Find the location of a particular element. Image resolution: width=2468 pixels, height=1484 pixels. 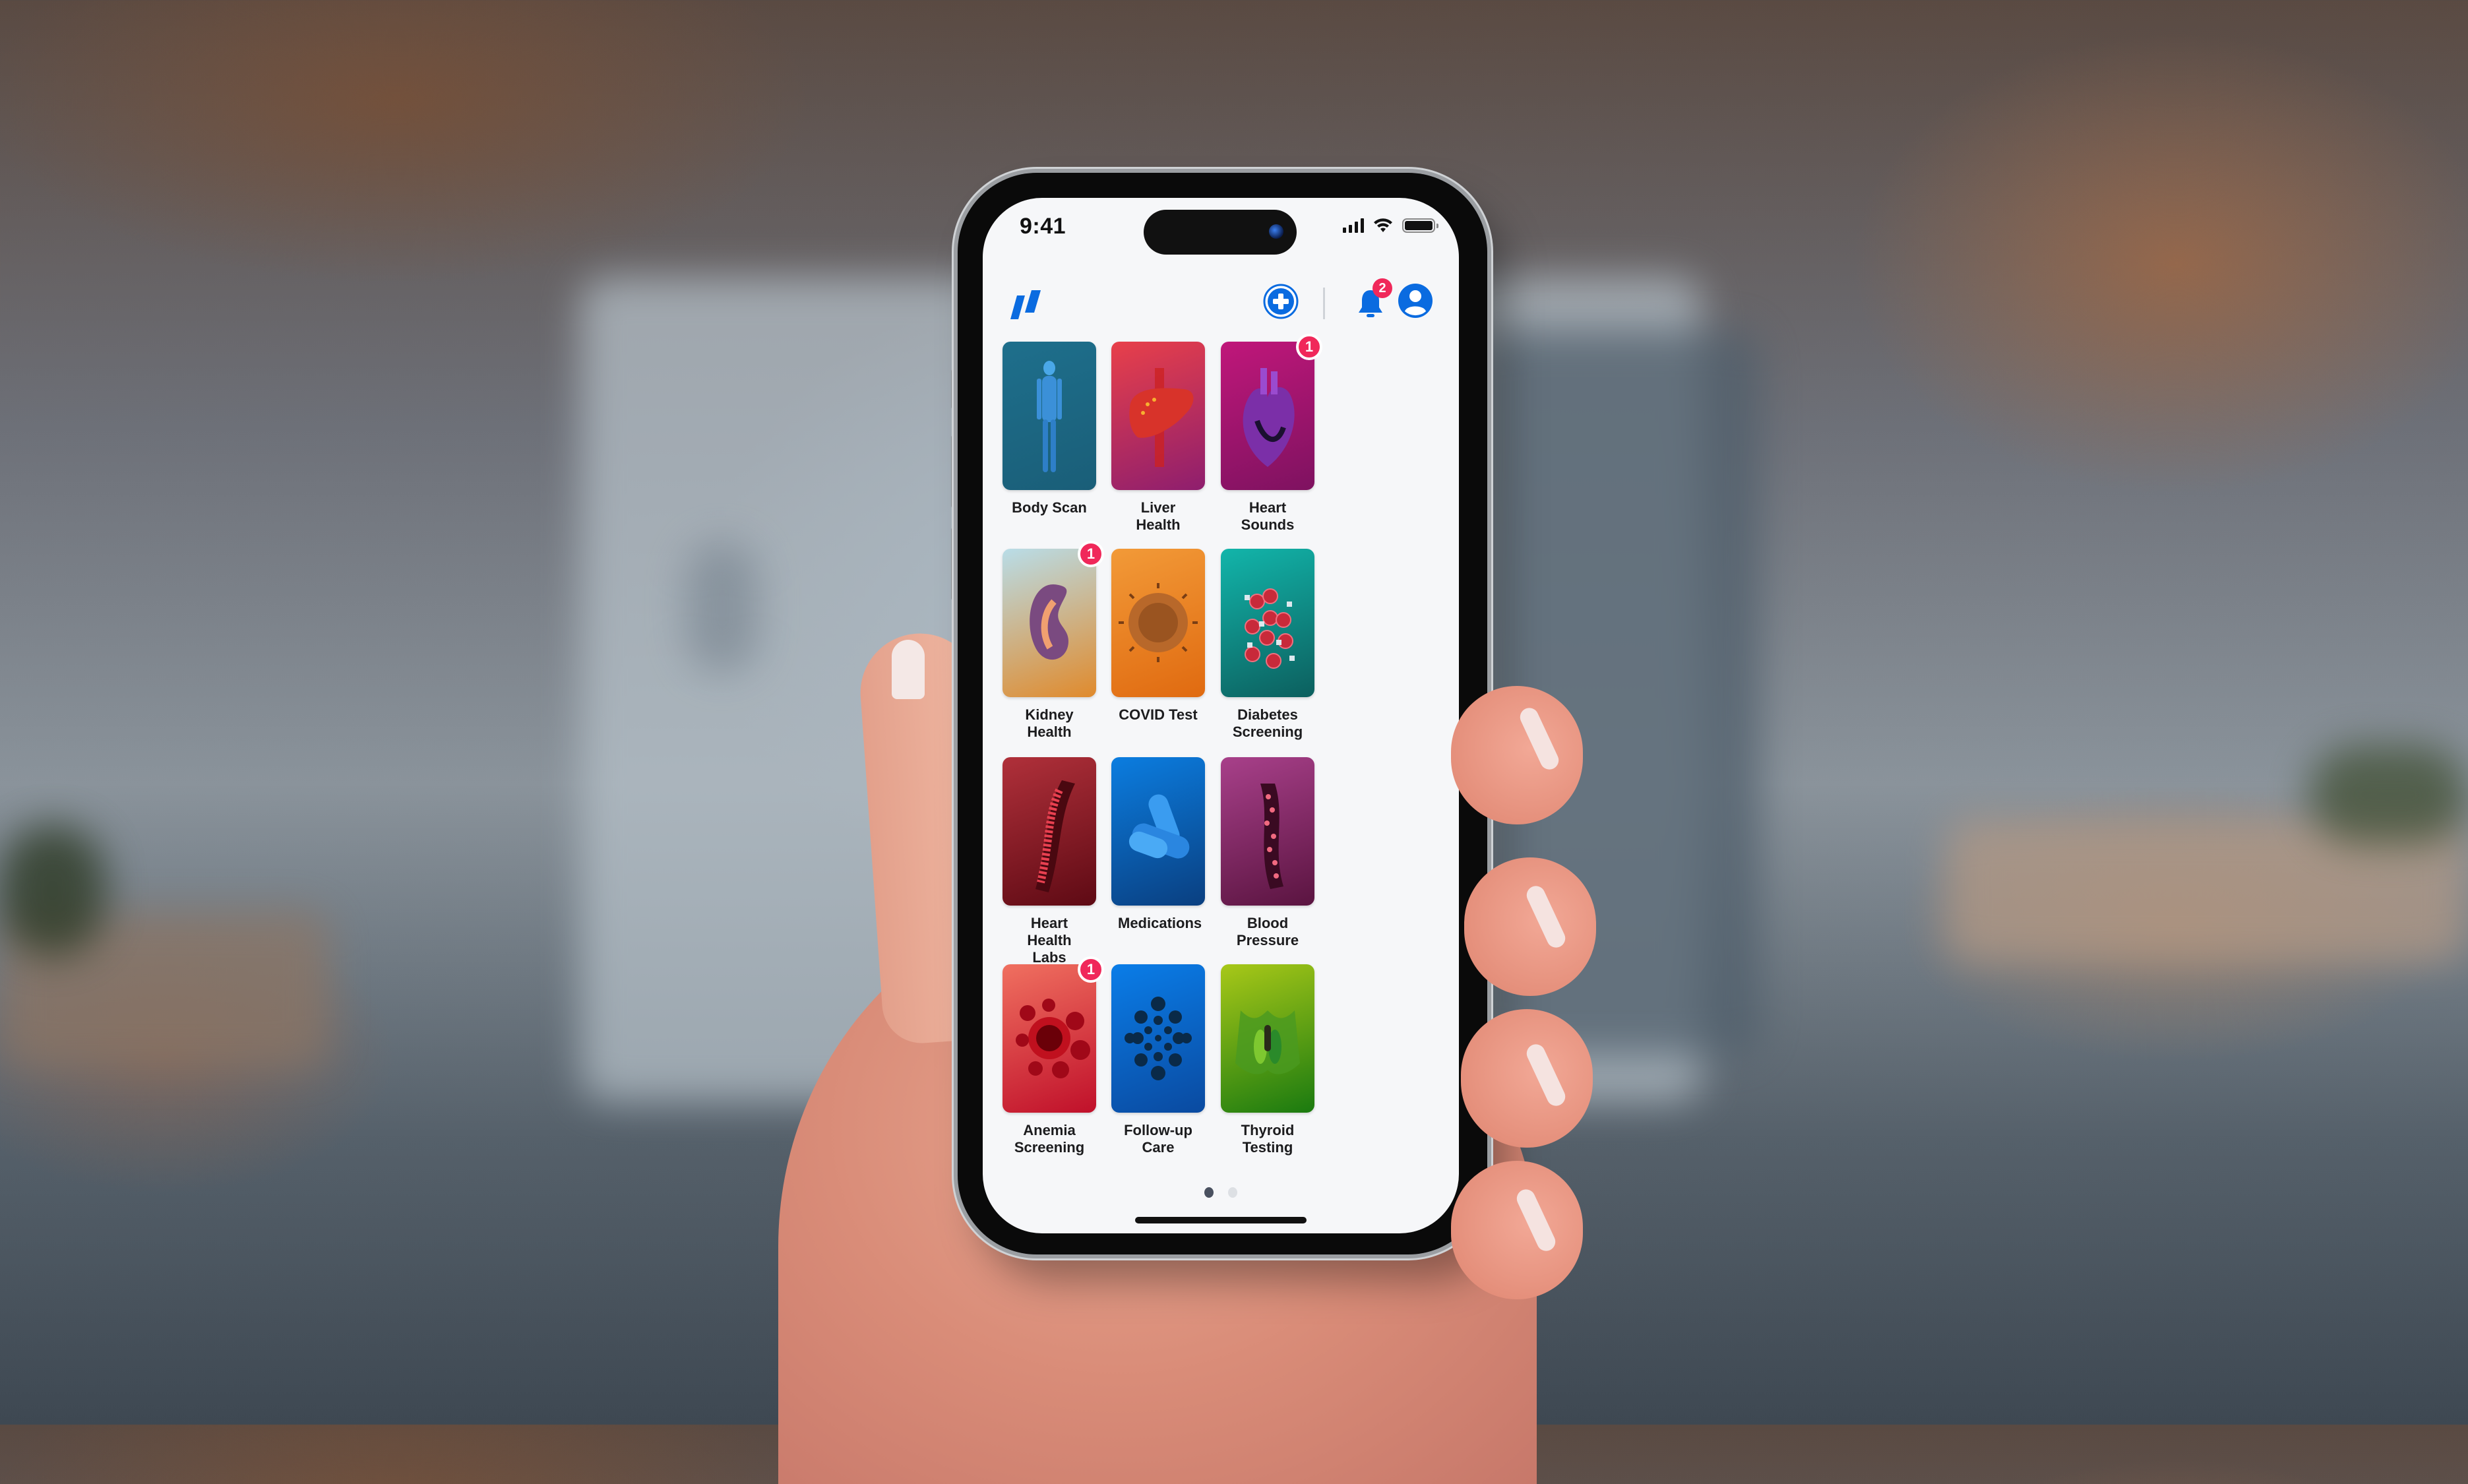

service-tile-label: Follow-up Care is located at coordinates (1158, 1139).